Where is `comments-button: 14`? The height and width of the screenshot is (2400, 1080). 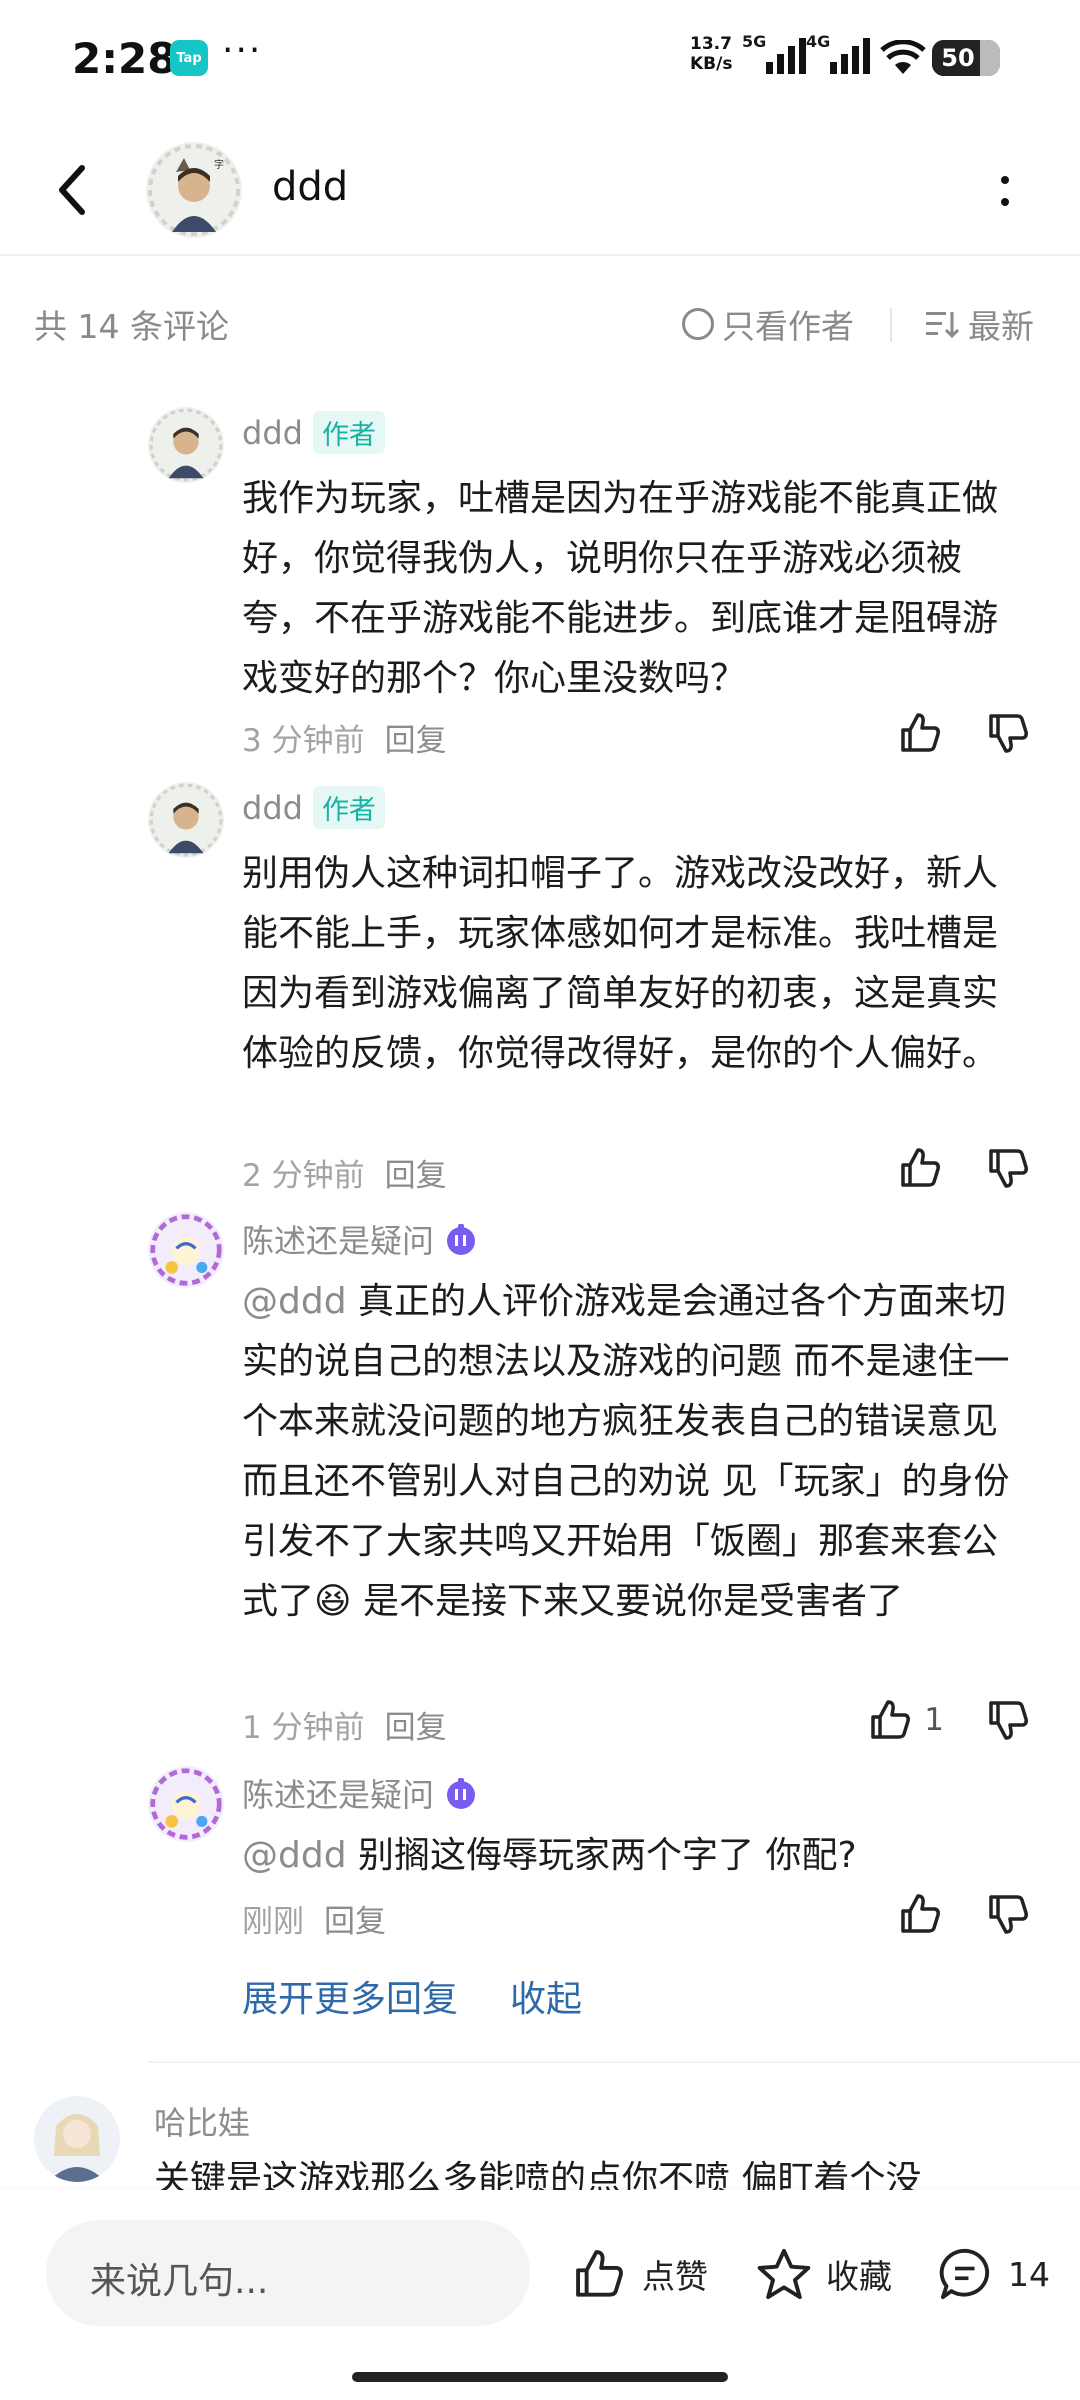 comments-button: 14 is located at coordinates (993, 2274).